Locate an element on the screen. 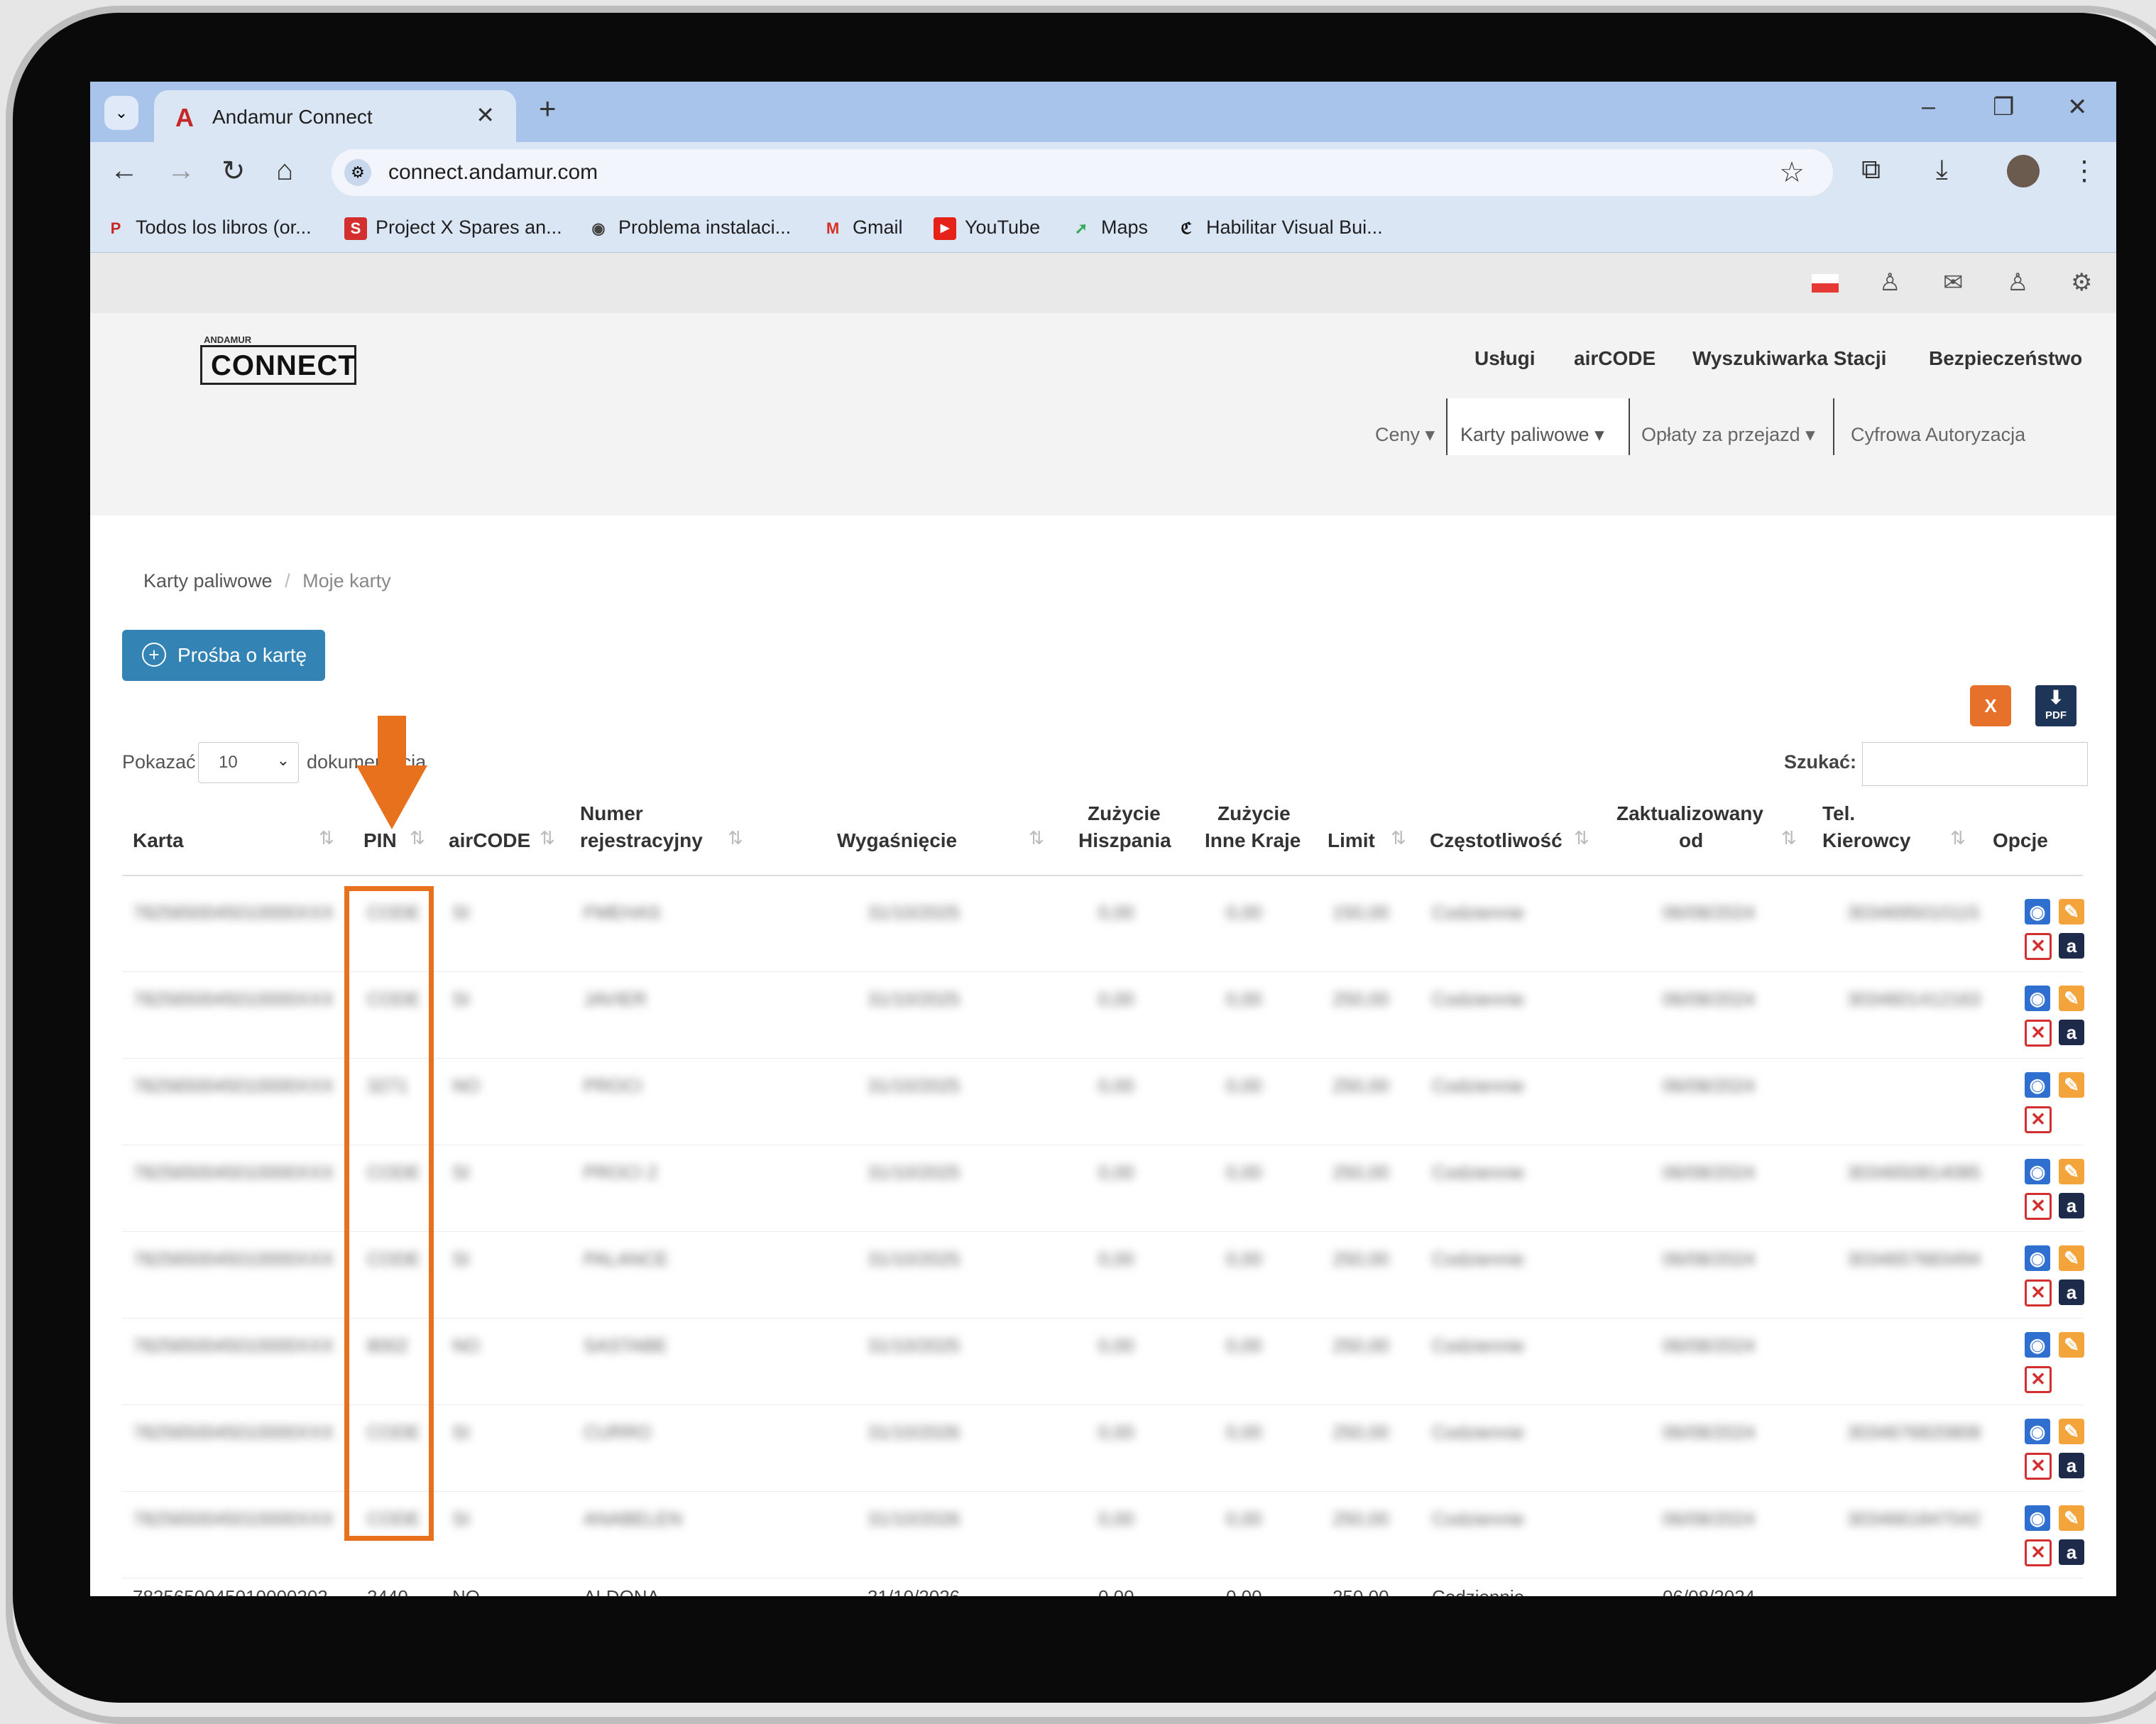  pdf-export-icon: ⬇ PDF is located at coordinates (2055, 705).